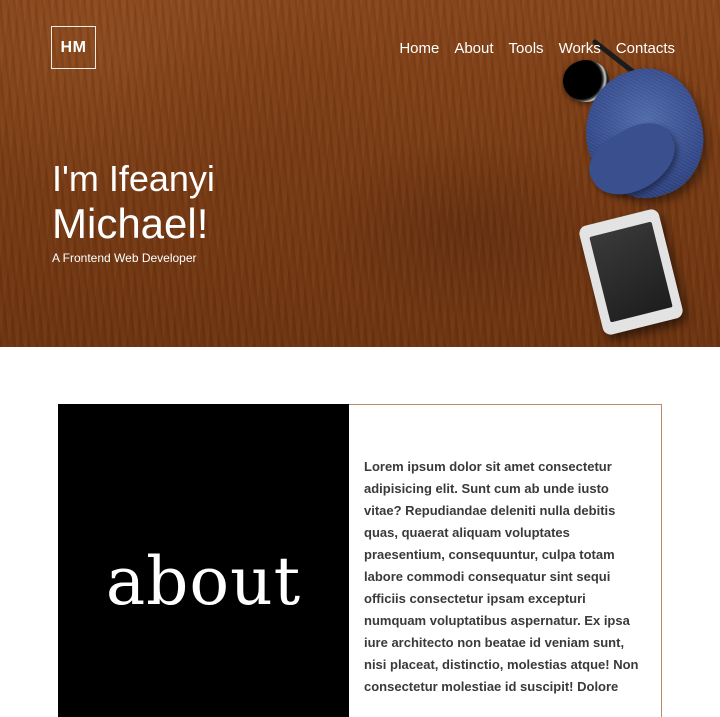 The image size is (720, 717). I want to click on nav-works: Works, so click(580, 48).